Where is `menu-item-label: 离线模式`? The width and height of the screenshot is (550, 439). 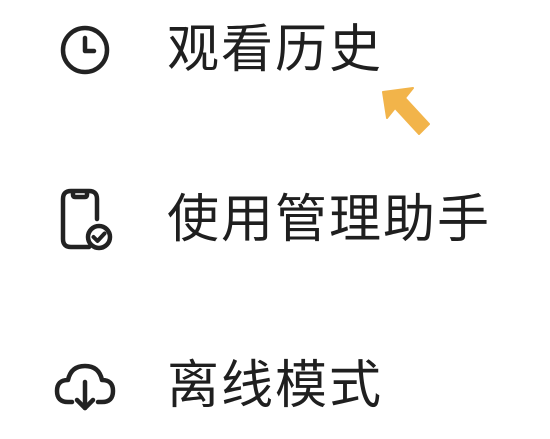
menu-item-label: 离线模式 is located at coordinates (275, 386).